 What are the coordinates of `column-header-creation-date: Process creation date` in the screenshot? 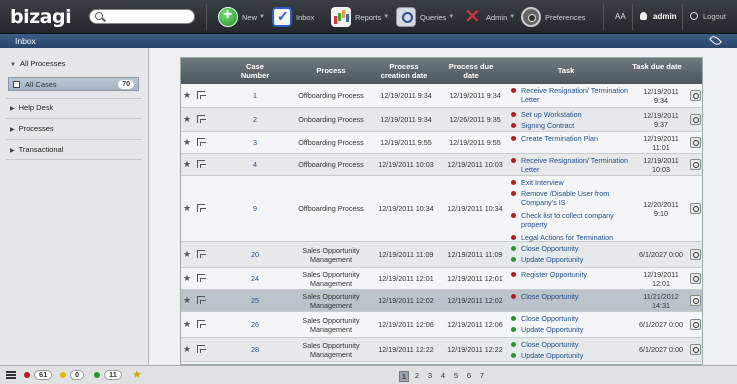 It's located at (404, 71).